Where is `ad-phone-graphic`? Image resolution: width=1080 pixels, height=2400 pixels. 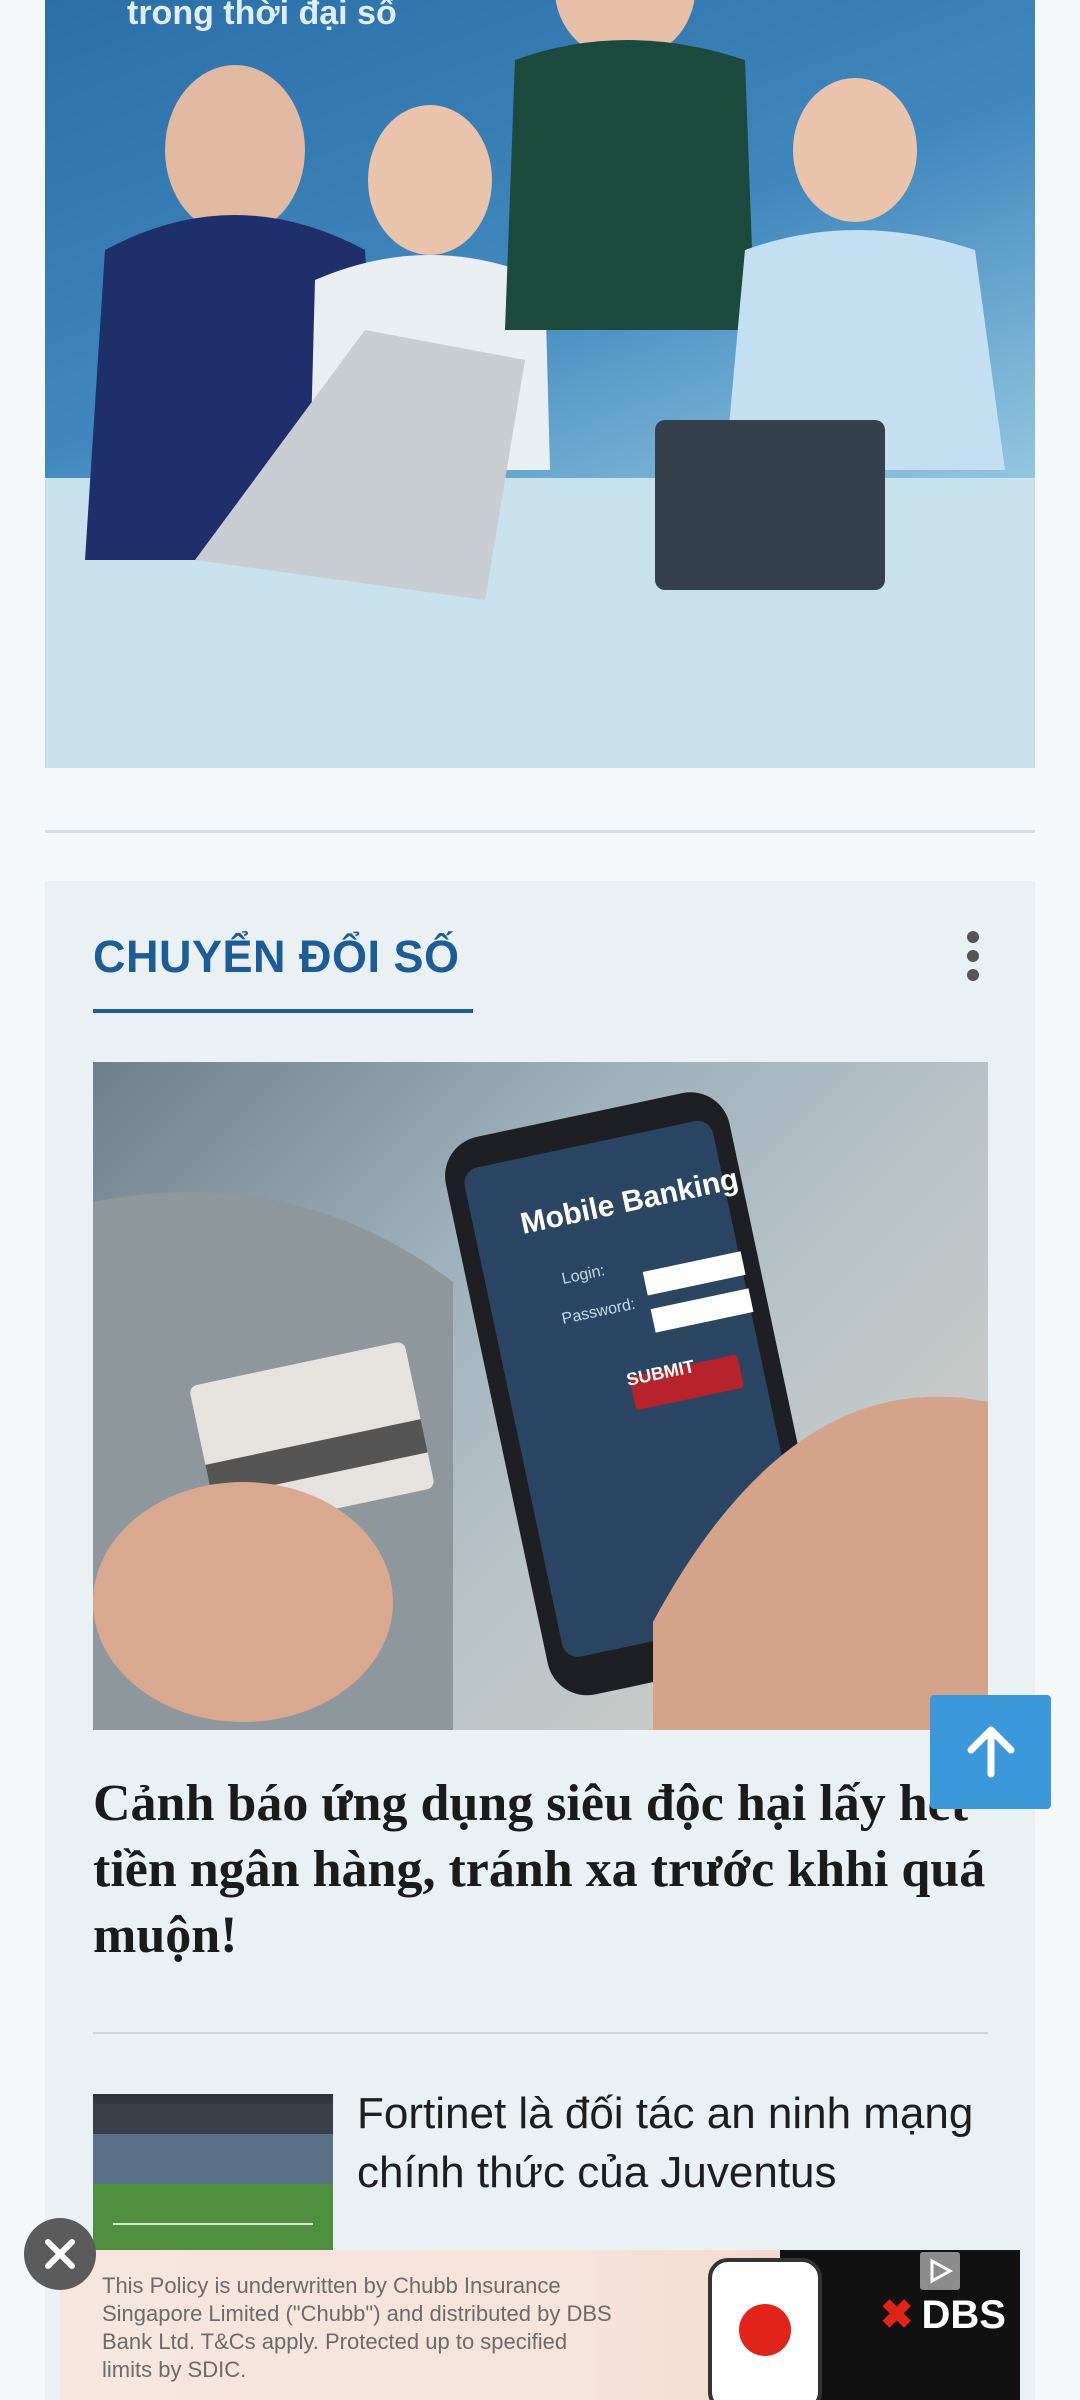
ad-phone-graphic is located at coordinates (765, 2329).